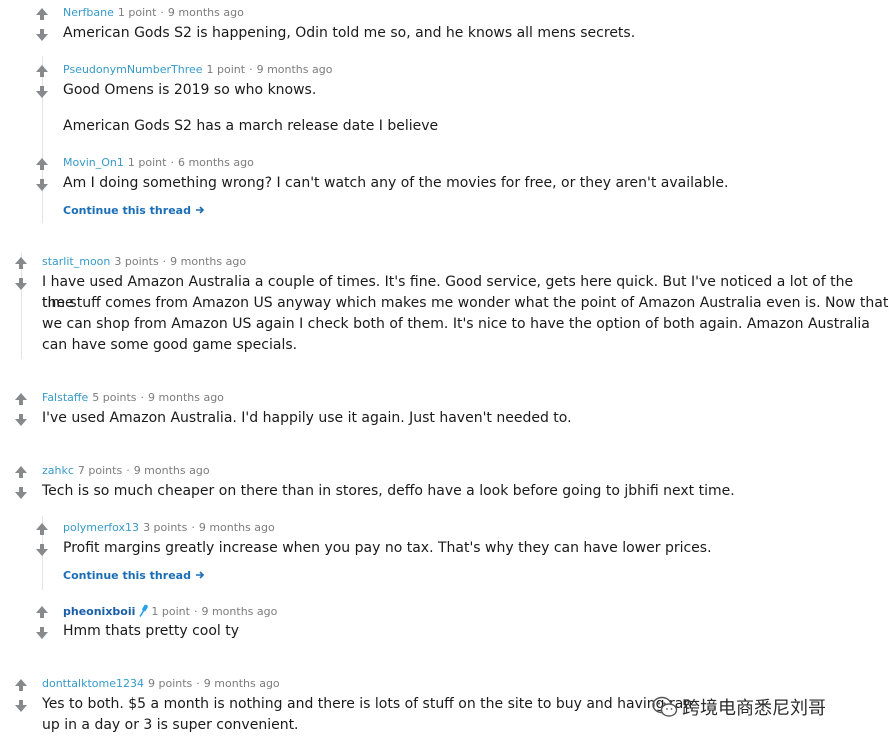  I want to click on comment-meta: donttalktome1234 9 points · 9 months ago, so click(161, 684).